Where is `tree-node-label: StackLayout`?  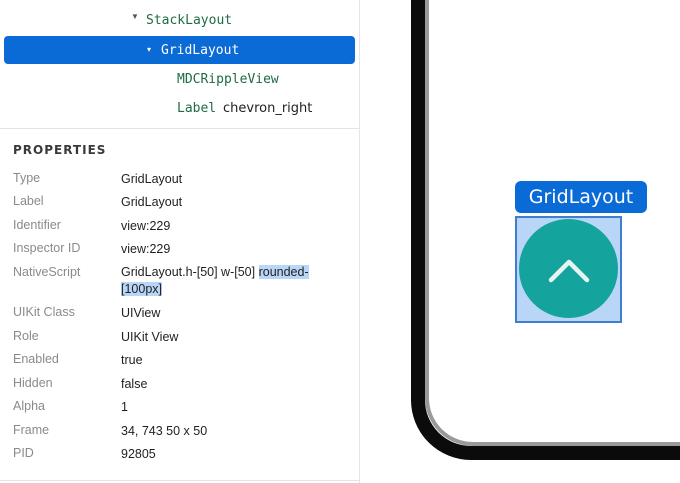 tree-node-label: StackLayout is located at coordinates (189, 20).